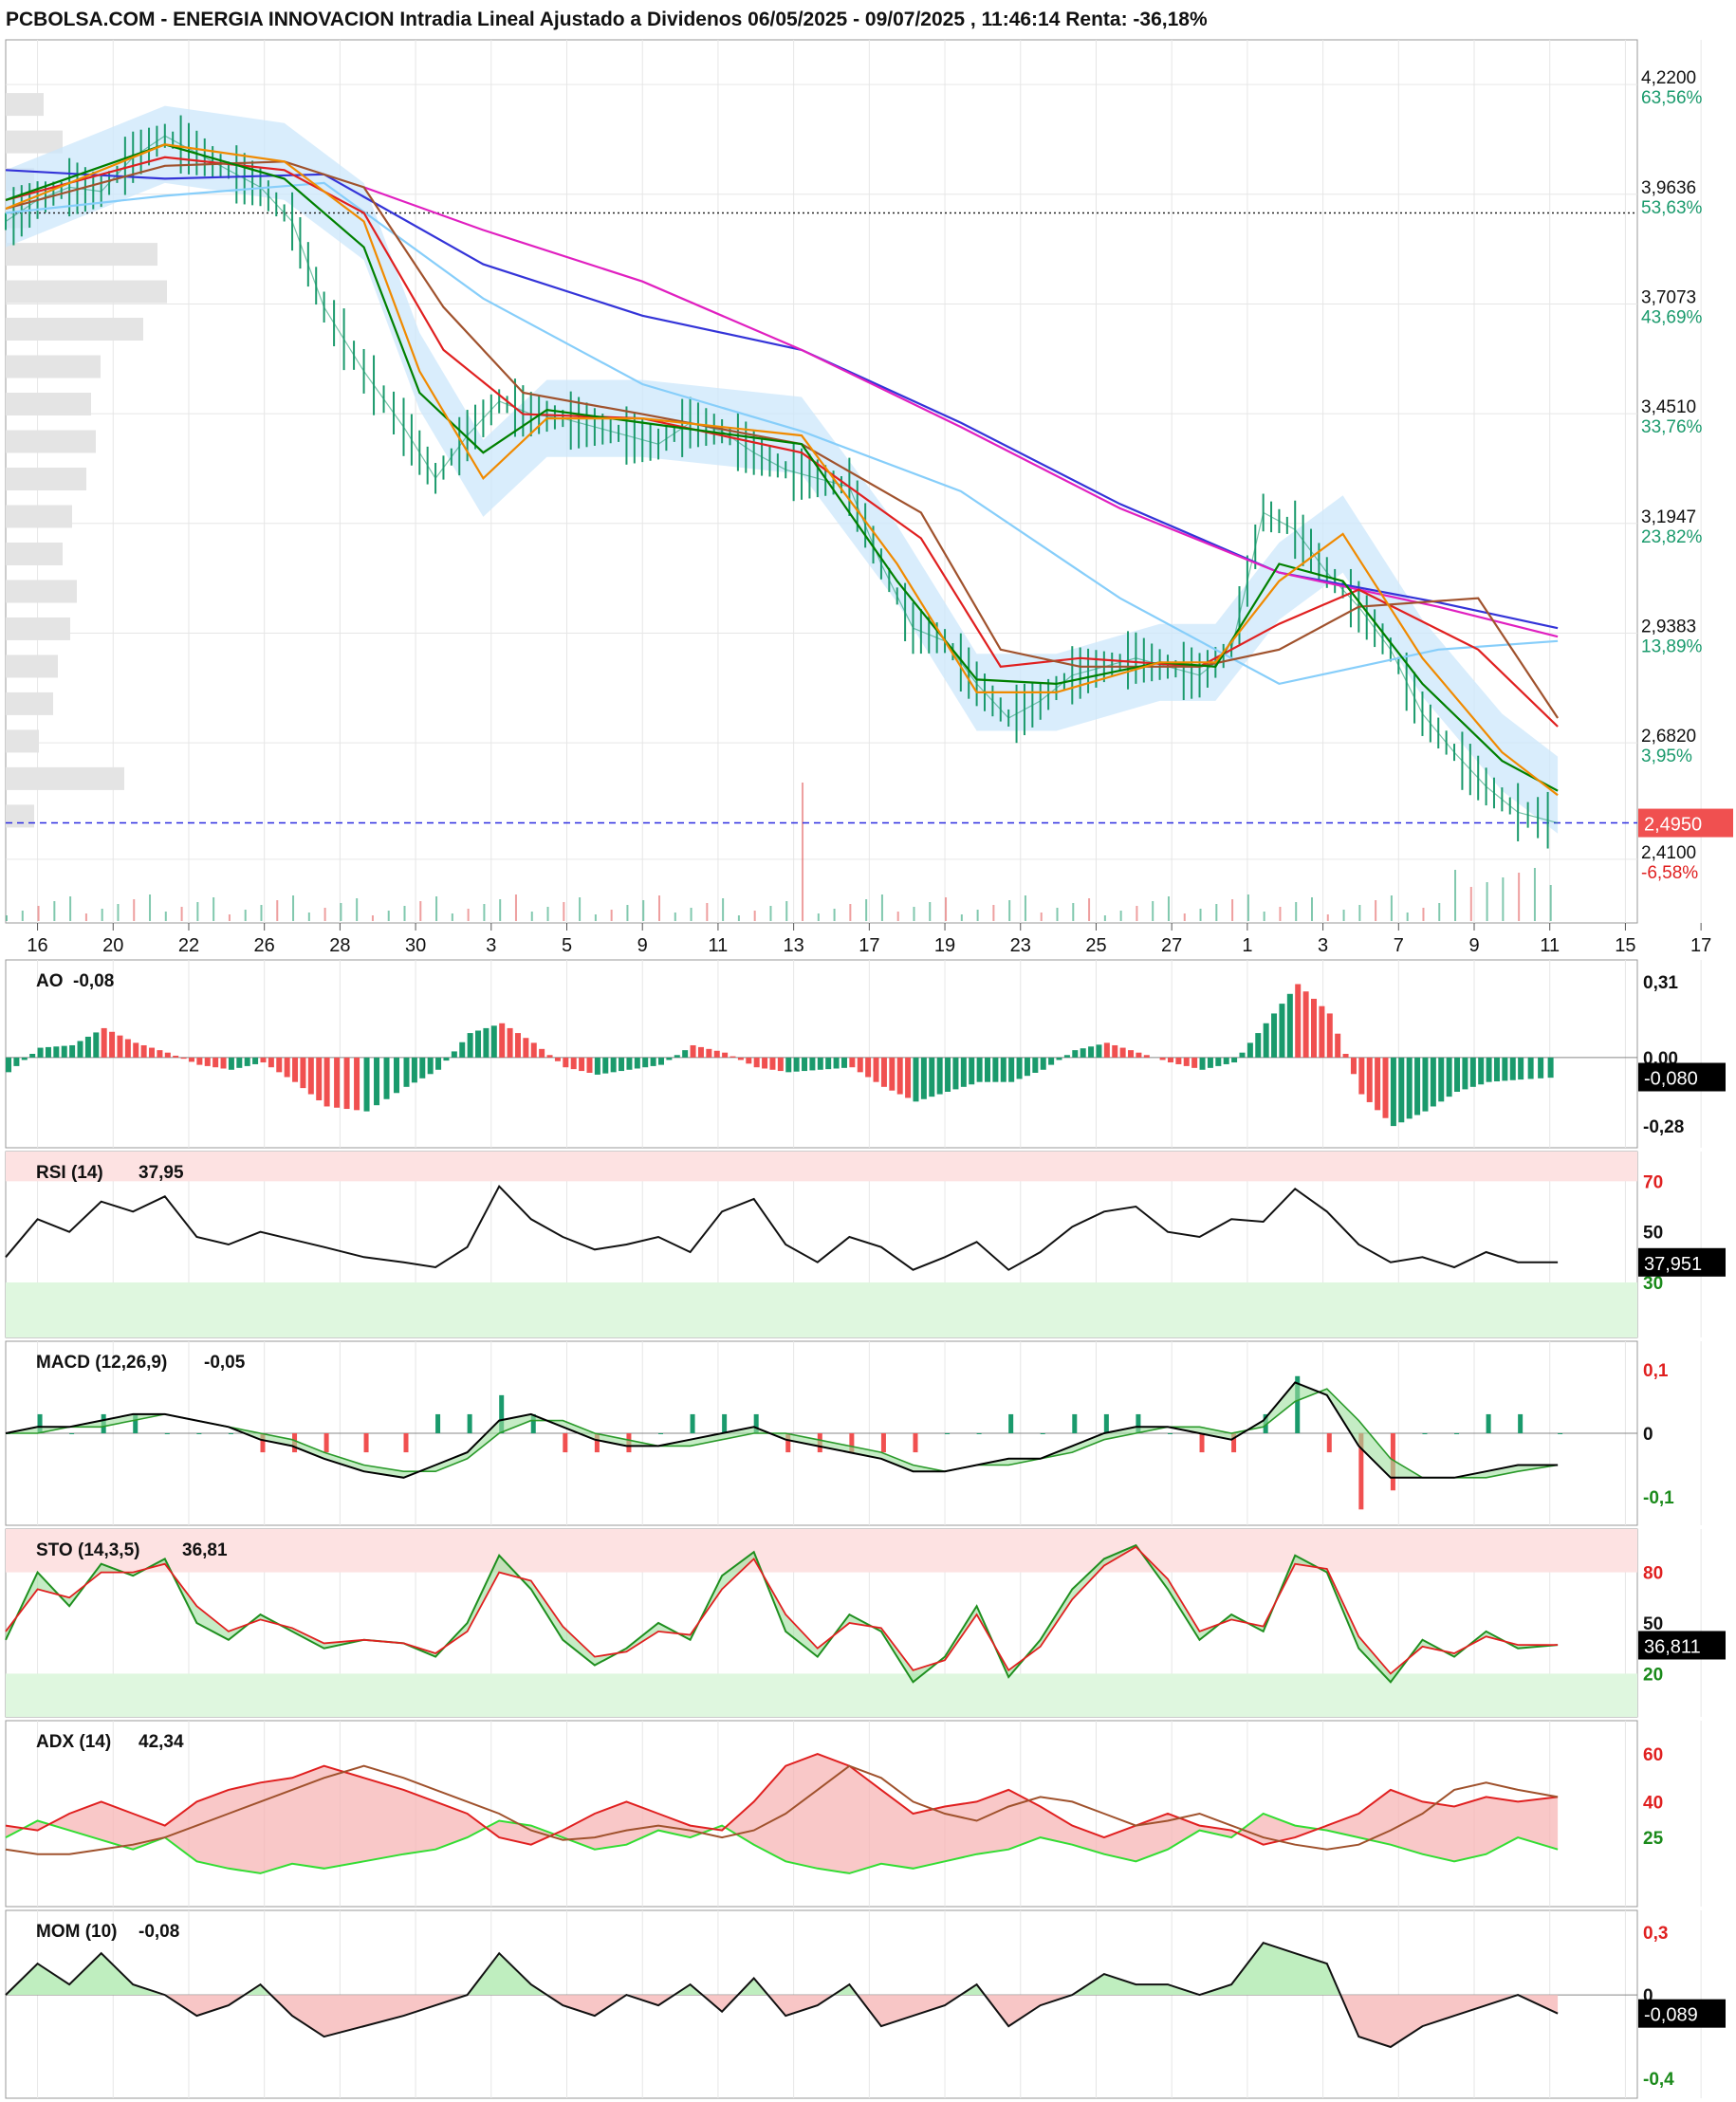  I want to click on panel-title: MOM (10), so click(77, 1932).